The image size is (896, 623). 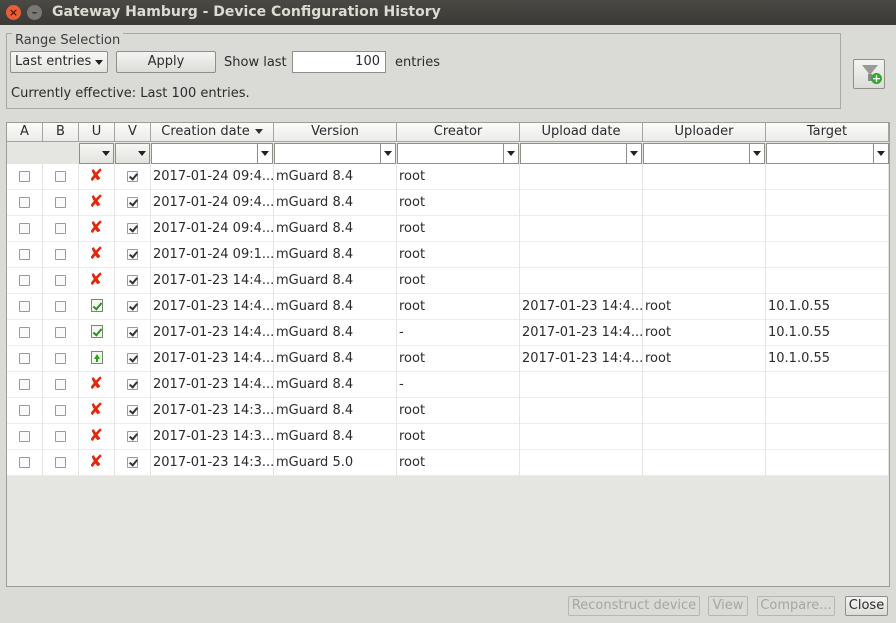 What do you see at coordinates (166, 62) in the screenshot?
I see `apply-button: Apply` at bounding box center [166, 62].